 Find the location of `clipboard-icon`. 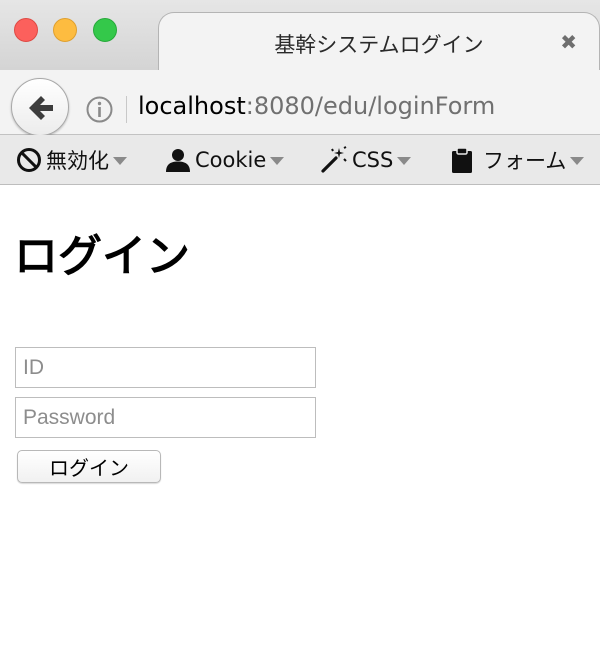

clipboard-icon is located at coordinates (462, 160).